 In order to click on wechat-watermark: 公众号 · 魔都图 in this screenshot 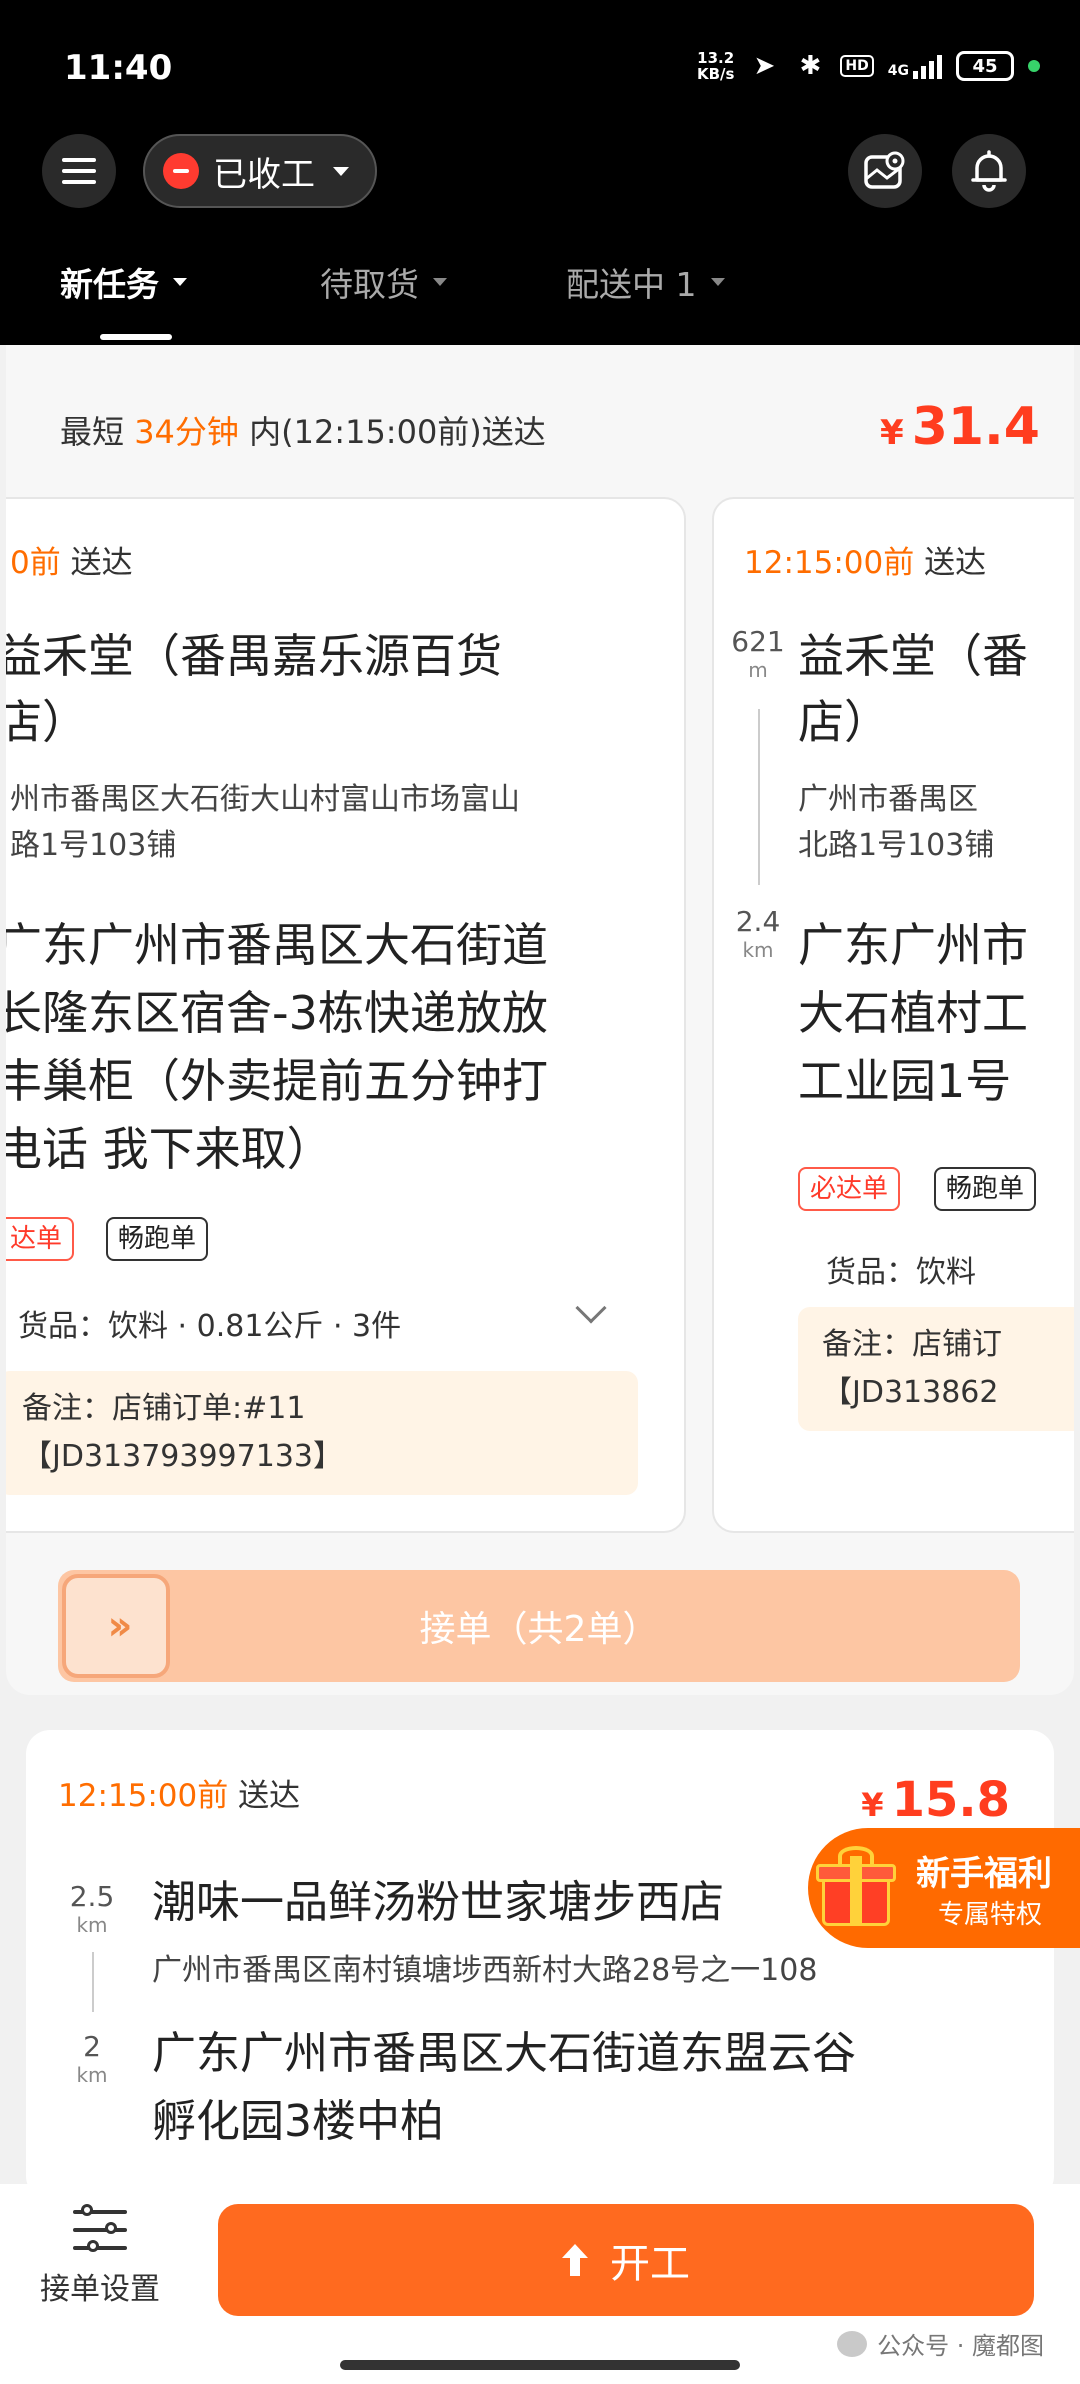, I will do `click(940, 2343)`.